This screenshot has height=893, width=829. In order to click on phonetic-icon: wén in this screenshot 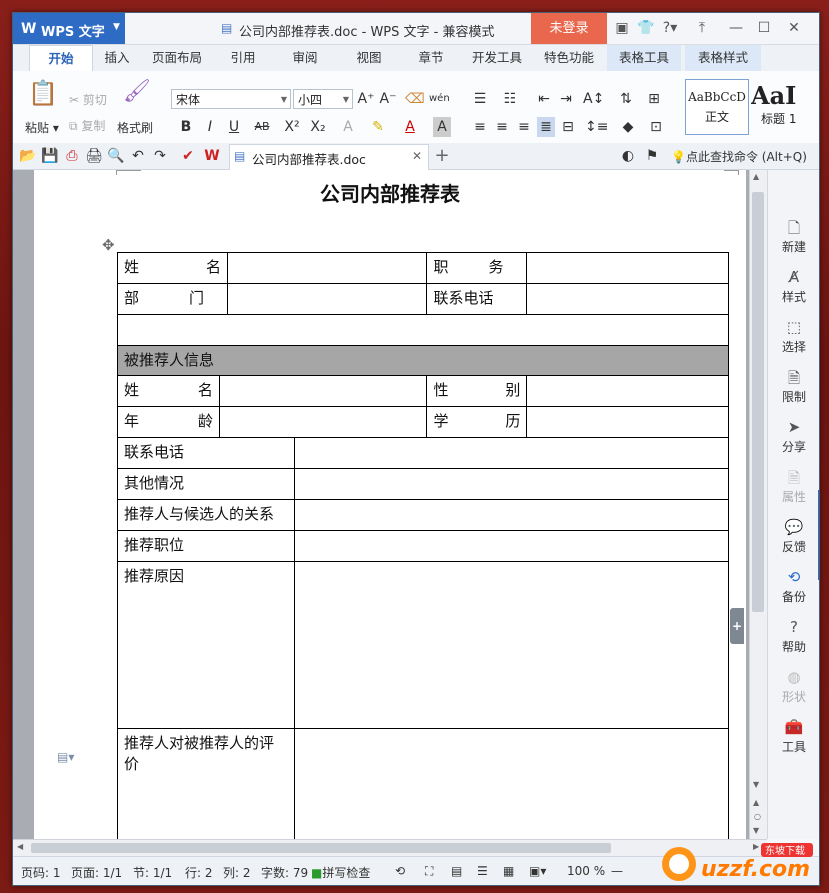, I will do `click(439, 99)`.